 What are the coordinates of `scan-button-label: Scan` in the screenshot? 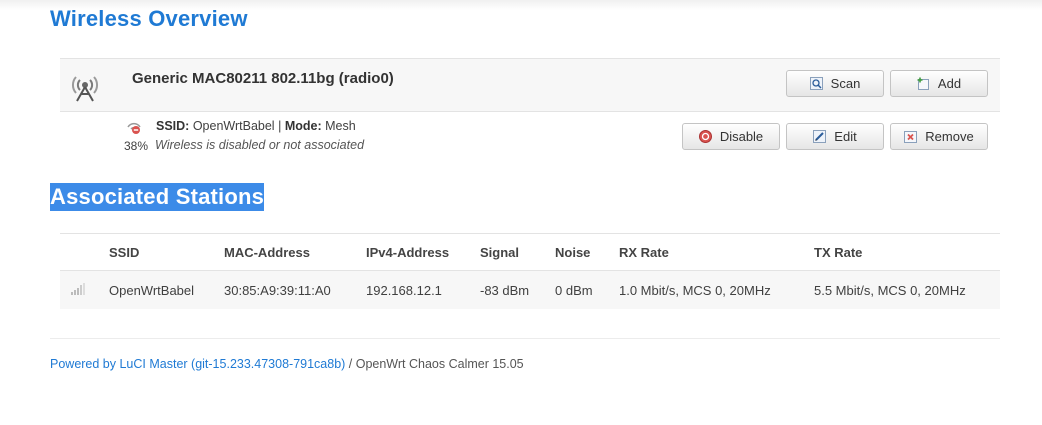 It's located at (845, 83).